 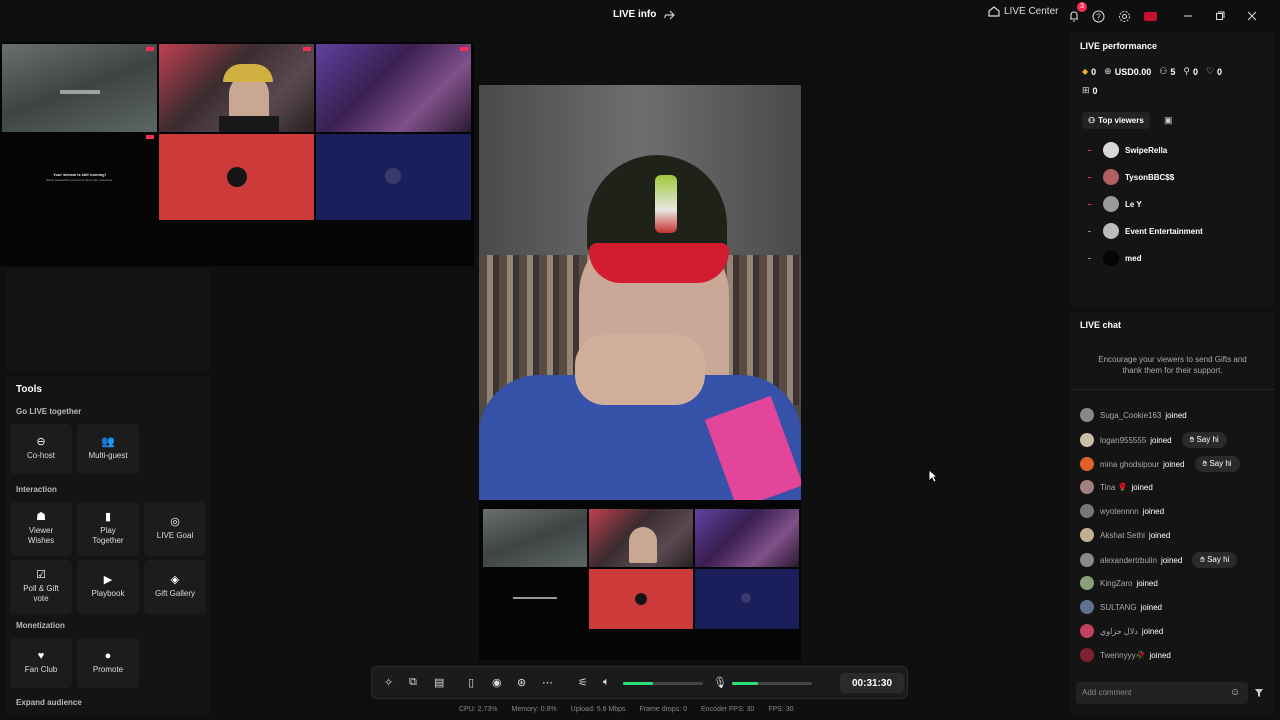 What do you see at coordinates (471, 682) in the screenshot?
I see `phone-icon: ▯` at bounding box center [471, 682].